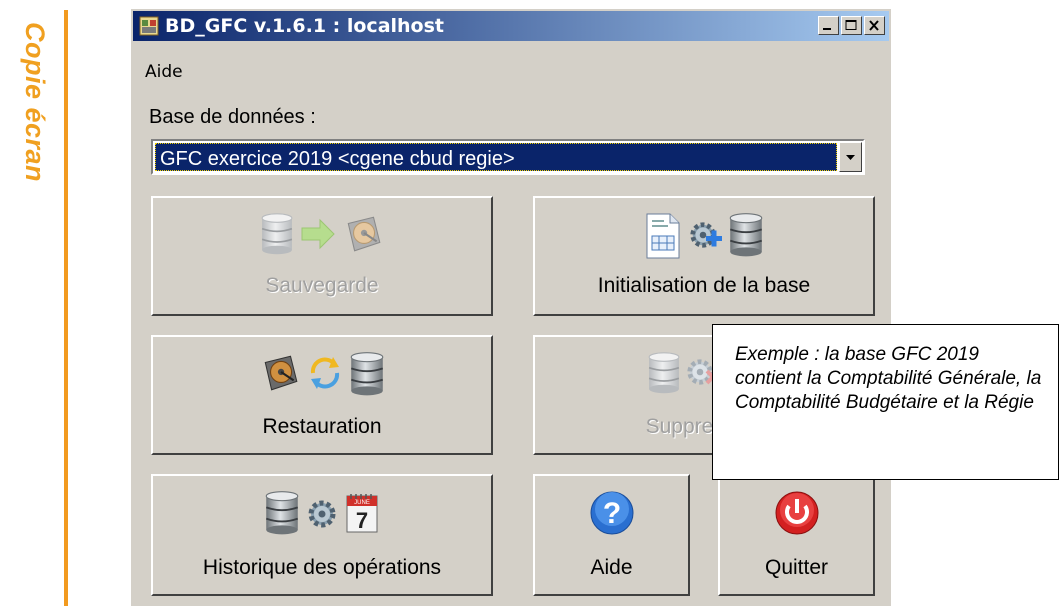 The image size is (1063, 606). I want to click on initialisation-icons, so click(704, 236).